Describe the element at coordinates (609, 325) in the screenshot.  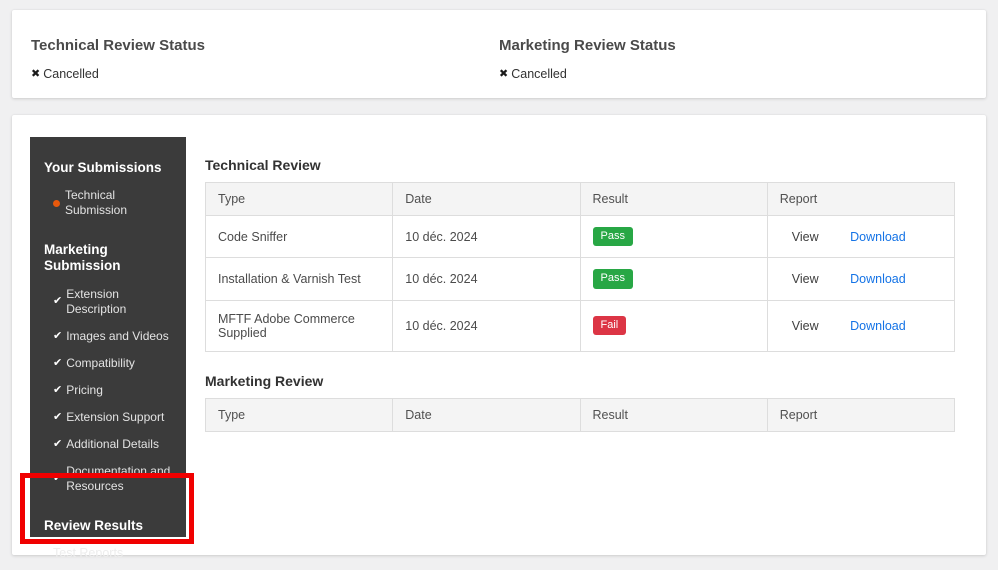
I see `status-badge: Fail` at that location.